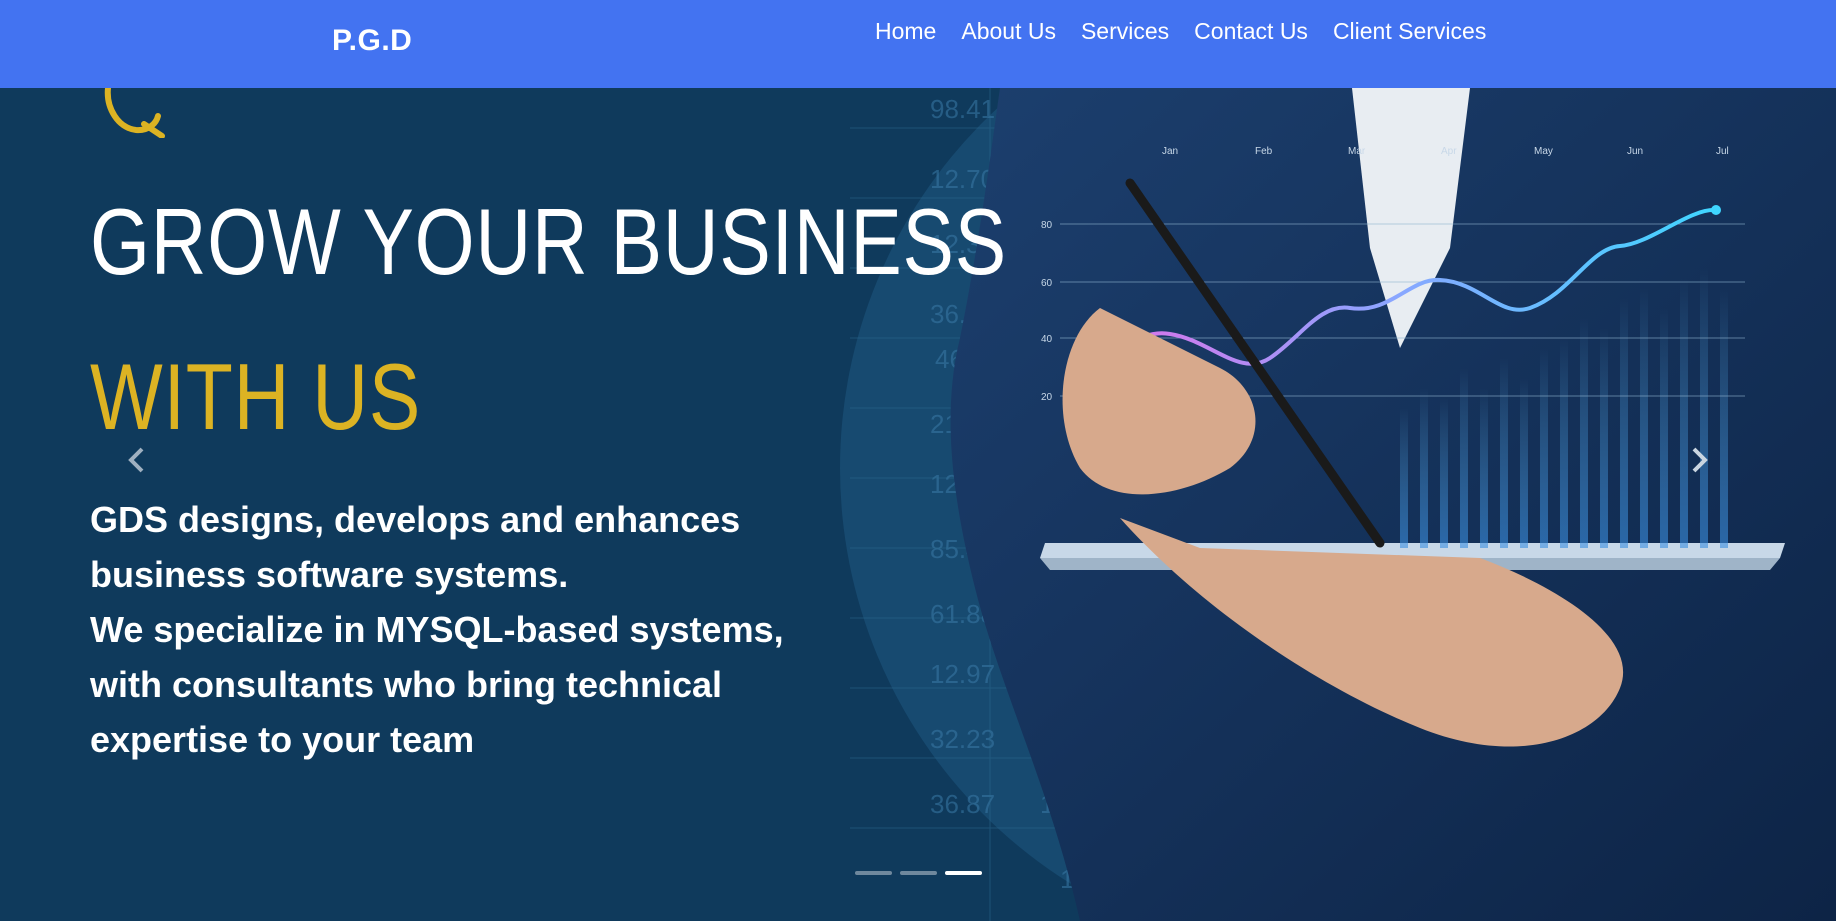 This screenshot has height=923, width=1836. I want to click on chart-overlay-x-label: Jul, so click(1722, 151).